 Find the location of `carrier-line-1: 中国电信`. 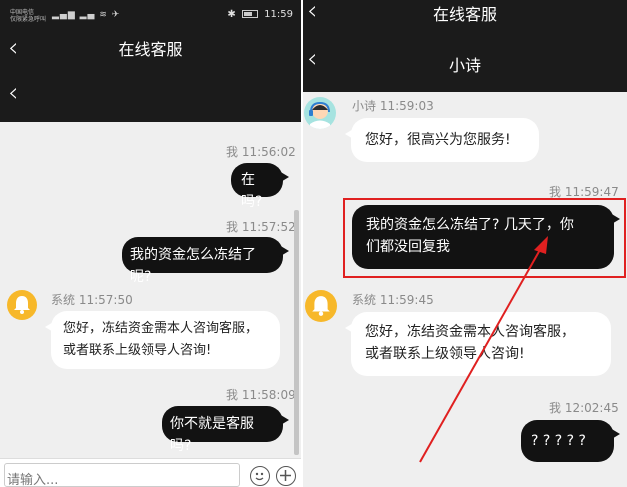

carrier-line-1: 中国电信 is located at coordinates (22, 12).